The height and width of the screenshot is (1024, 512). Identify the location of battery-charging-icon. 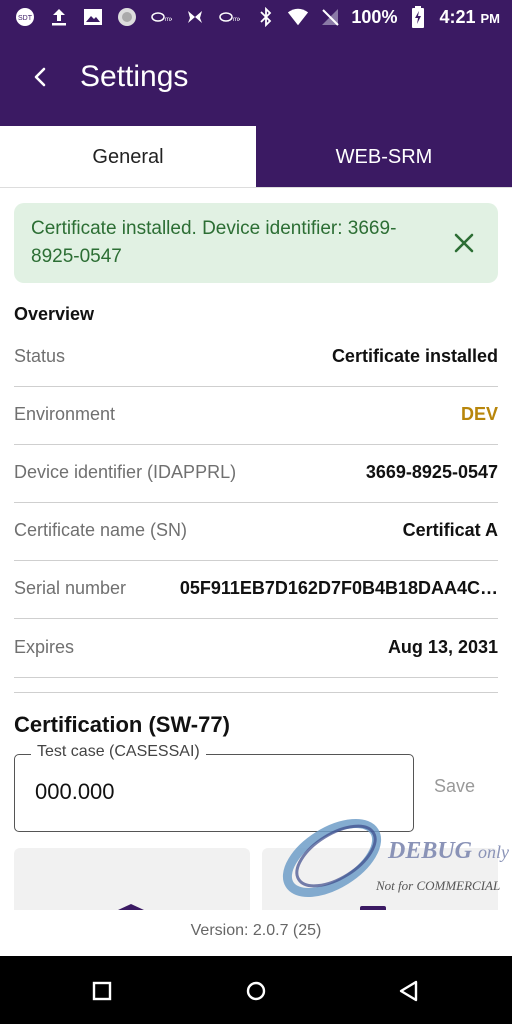
(418, 17).